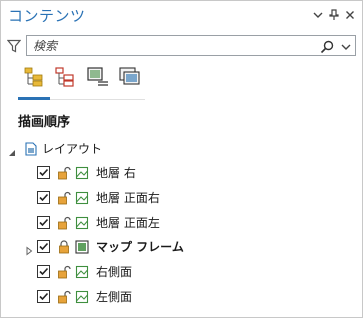 This screenshot has height=318, width=363. What do you see at coordinates (327, 46) in the screenshot?
I see `search-icon` at bounding box center [327, 46].